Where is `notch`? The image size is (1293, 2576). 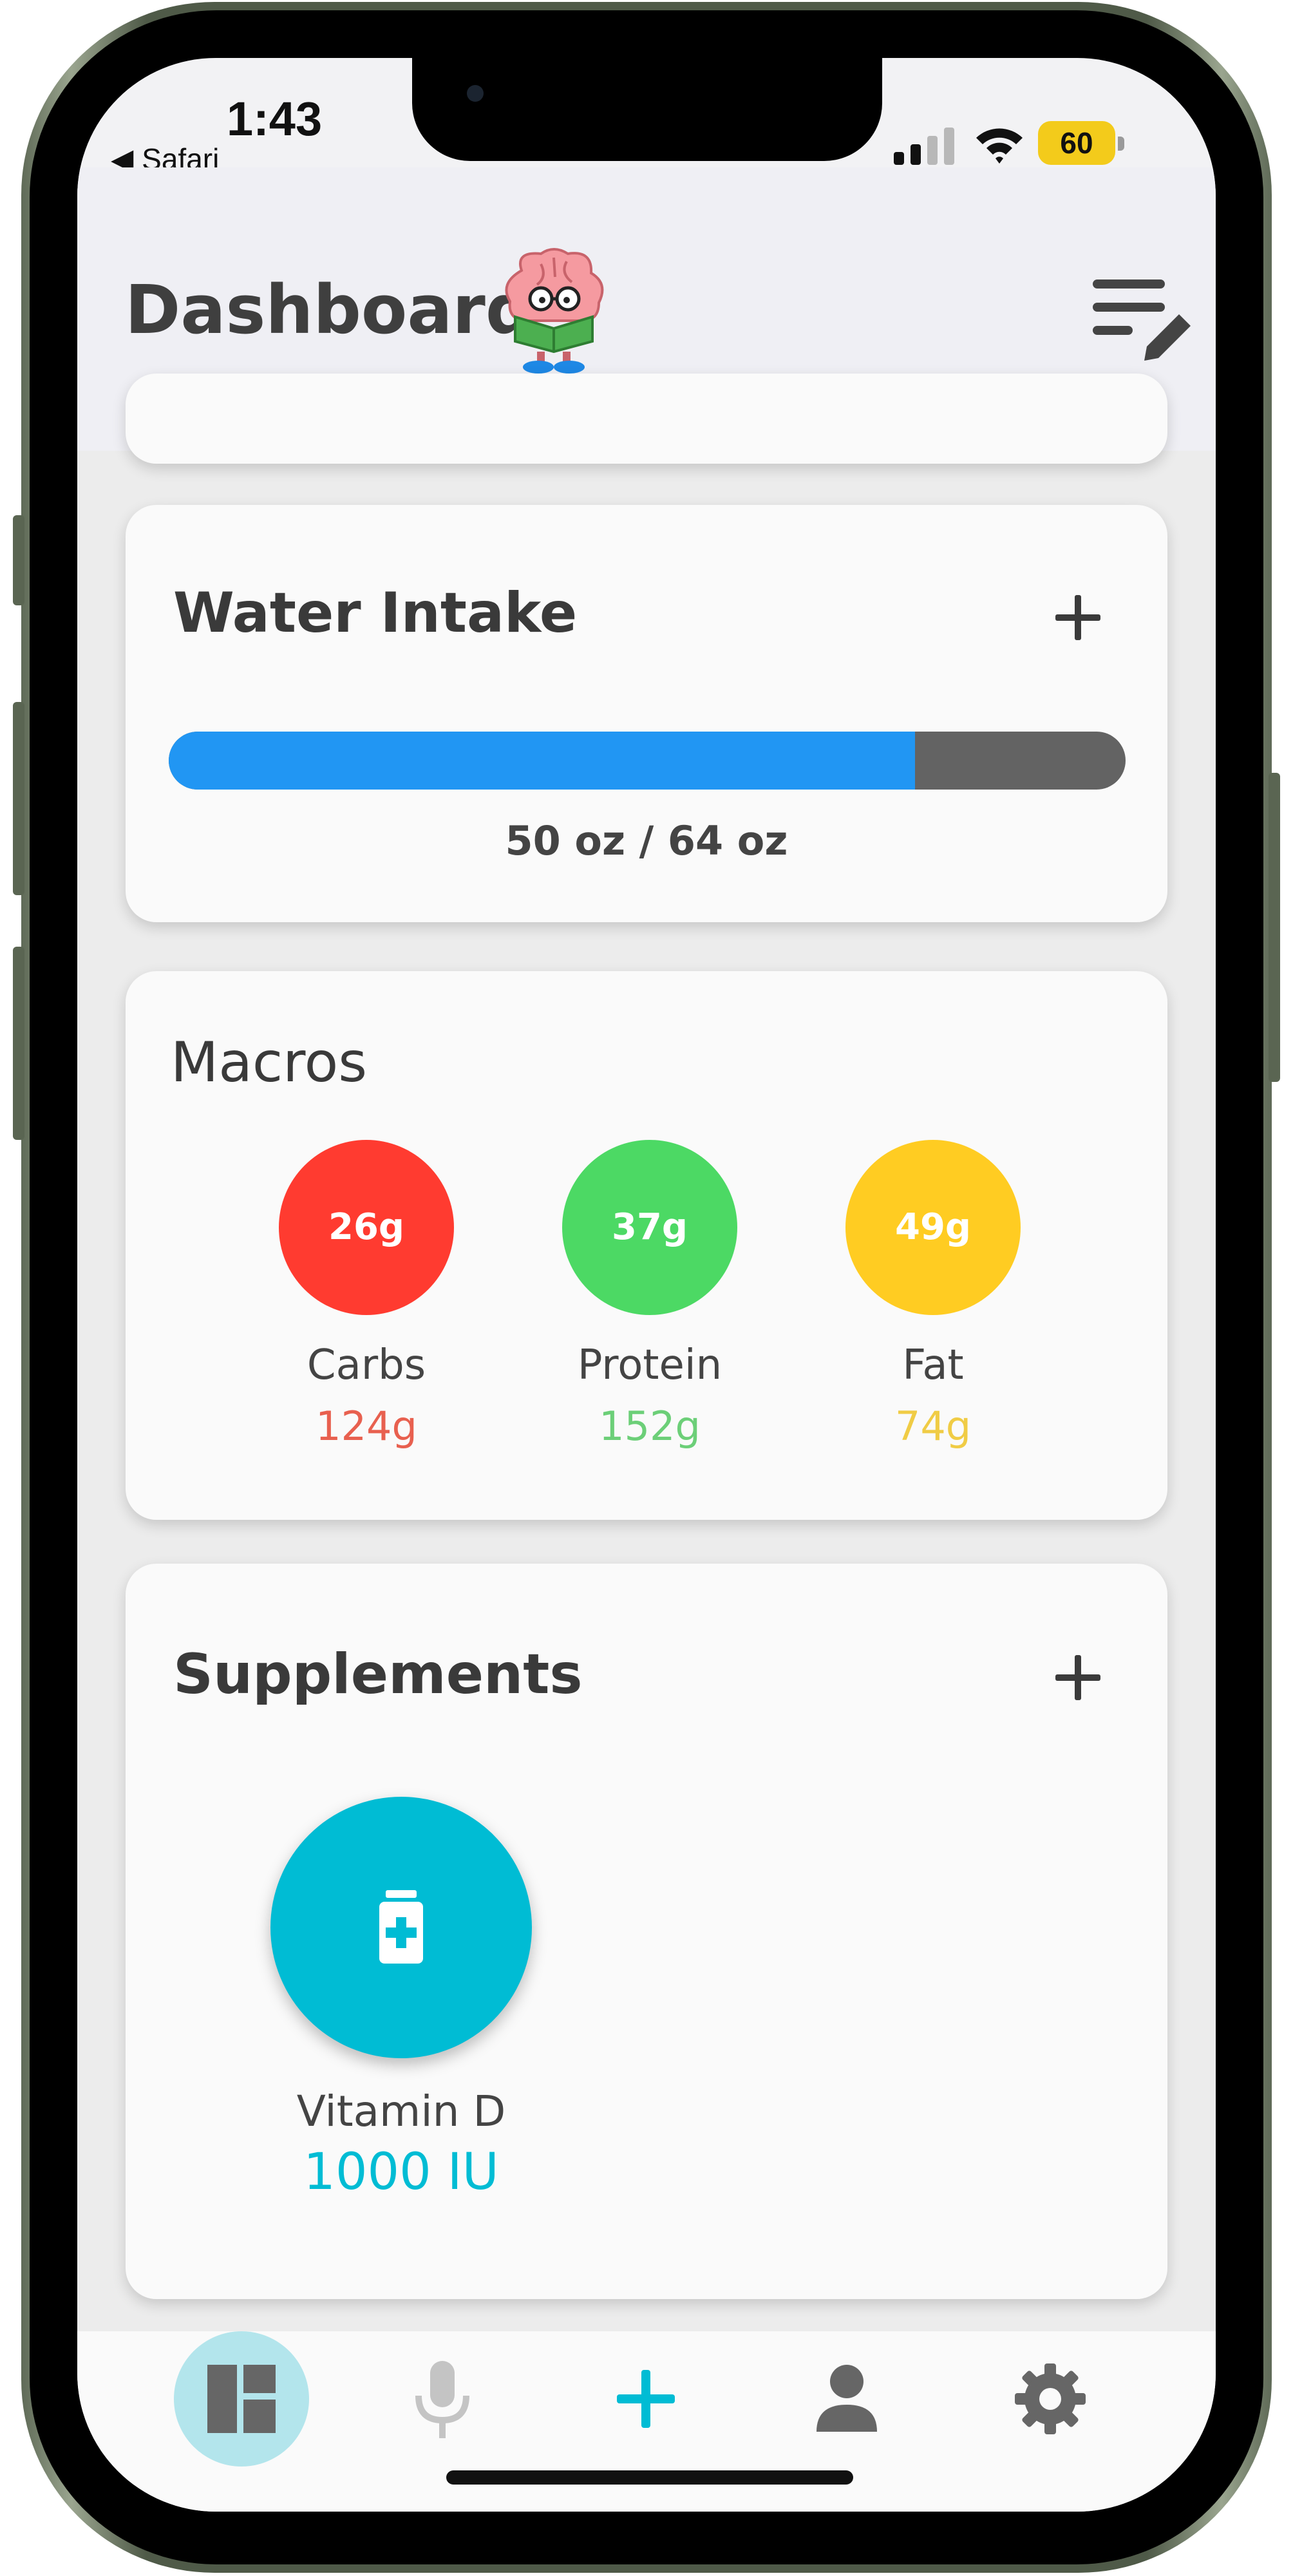 notch is located at coordinates (647, 109).